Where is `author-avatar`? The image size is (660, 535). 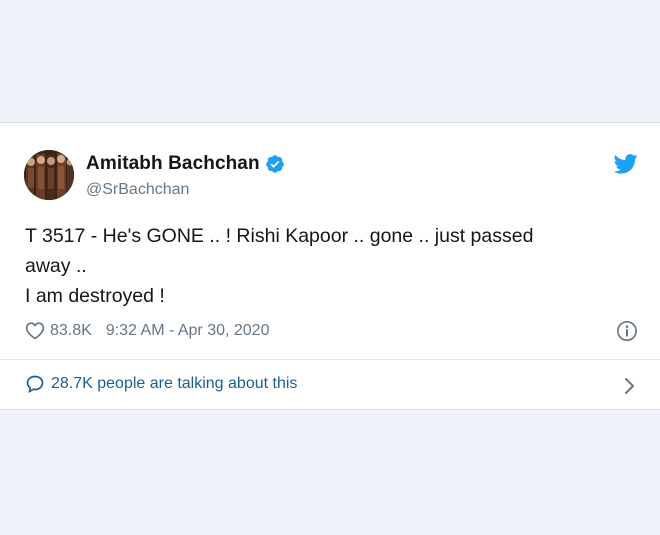
author-avatar is located at coordinates (49, 175).